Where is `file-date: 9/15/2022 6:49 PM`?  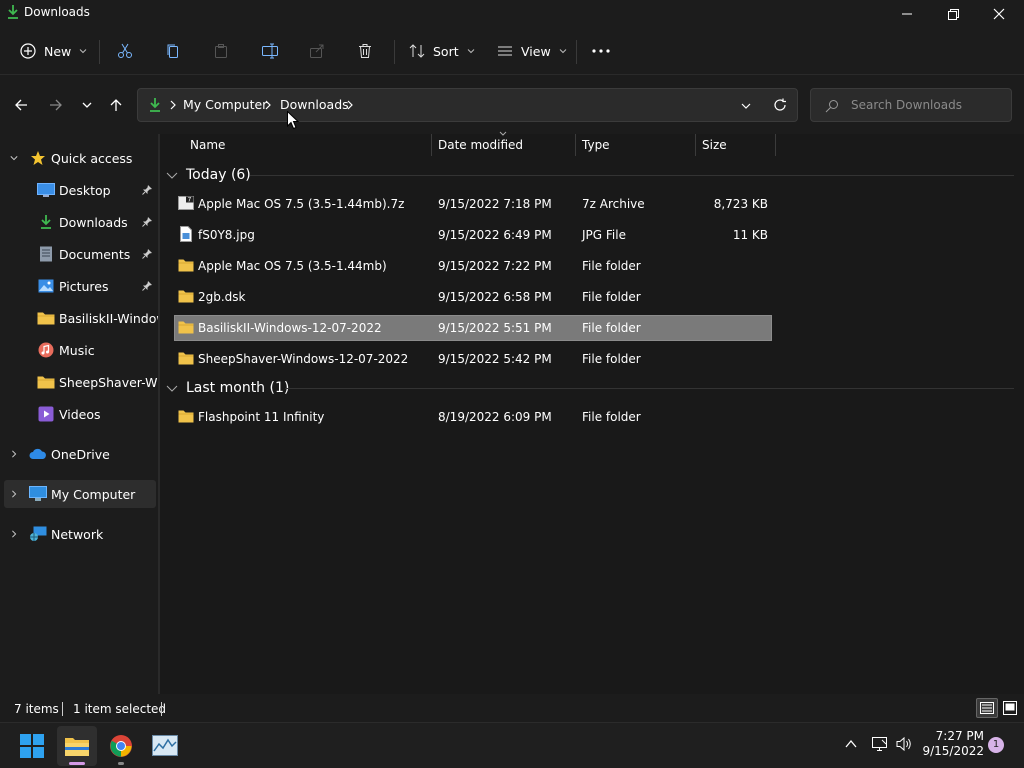 file-date: 9/15/2022 6:49 PM is located at coordinates (495, 235).